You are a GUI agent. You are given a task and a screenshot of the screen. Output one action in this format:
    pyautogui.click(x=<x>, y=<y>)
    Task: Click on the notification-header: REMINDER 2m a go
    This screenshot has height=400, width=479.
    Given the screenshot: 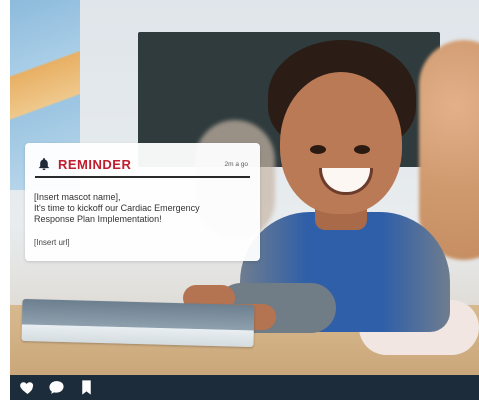 What is the action you would take?
    pyautogui.click(x=142, y=164)
    